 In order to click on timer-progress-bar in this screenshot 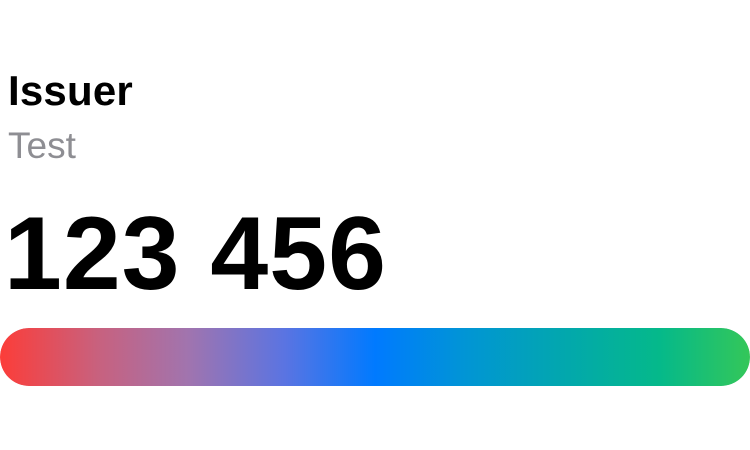, I will do `click(375, 357)`.